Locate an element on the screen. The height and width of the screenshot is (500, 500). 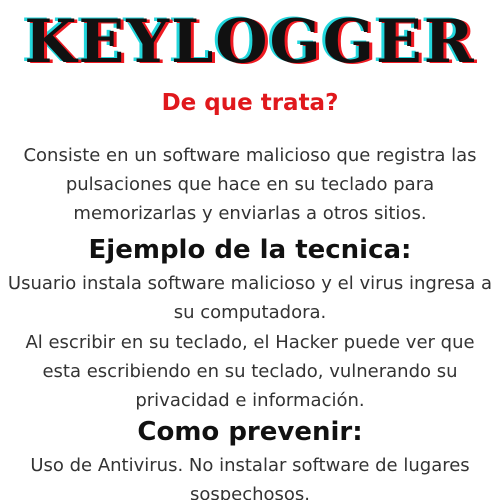
prevent-heading: Como prevenir: is located at coordinates (250, 432).